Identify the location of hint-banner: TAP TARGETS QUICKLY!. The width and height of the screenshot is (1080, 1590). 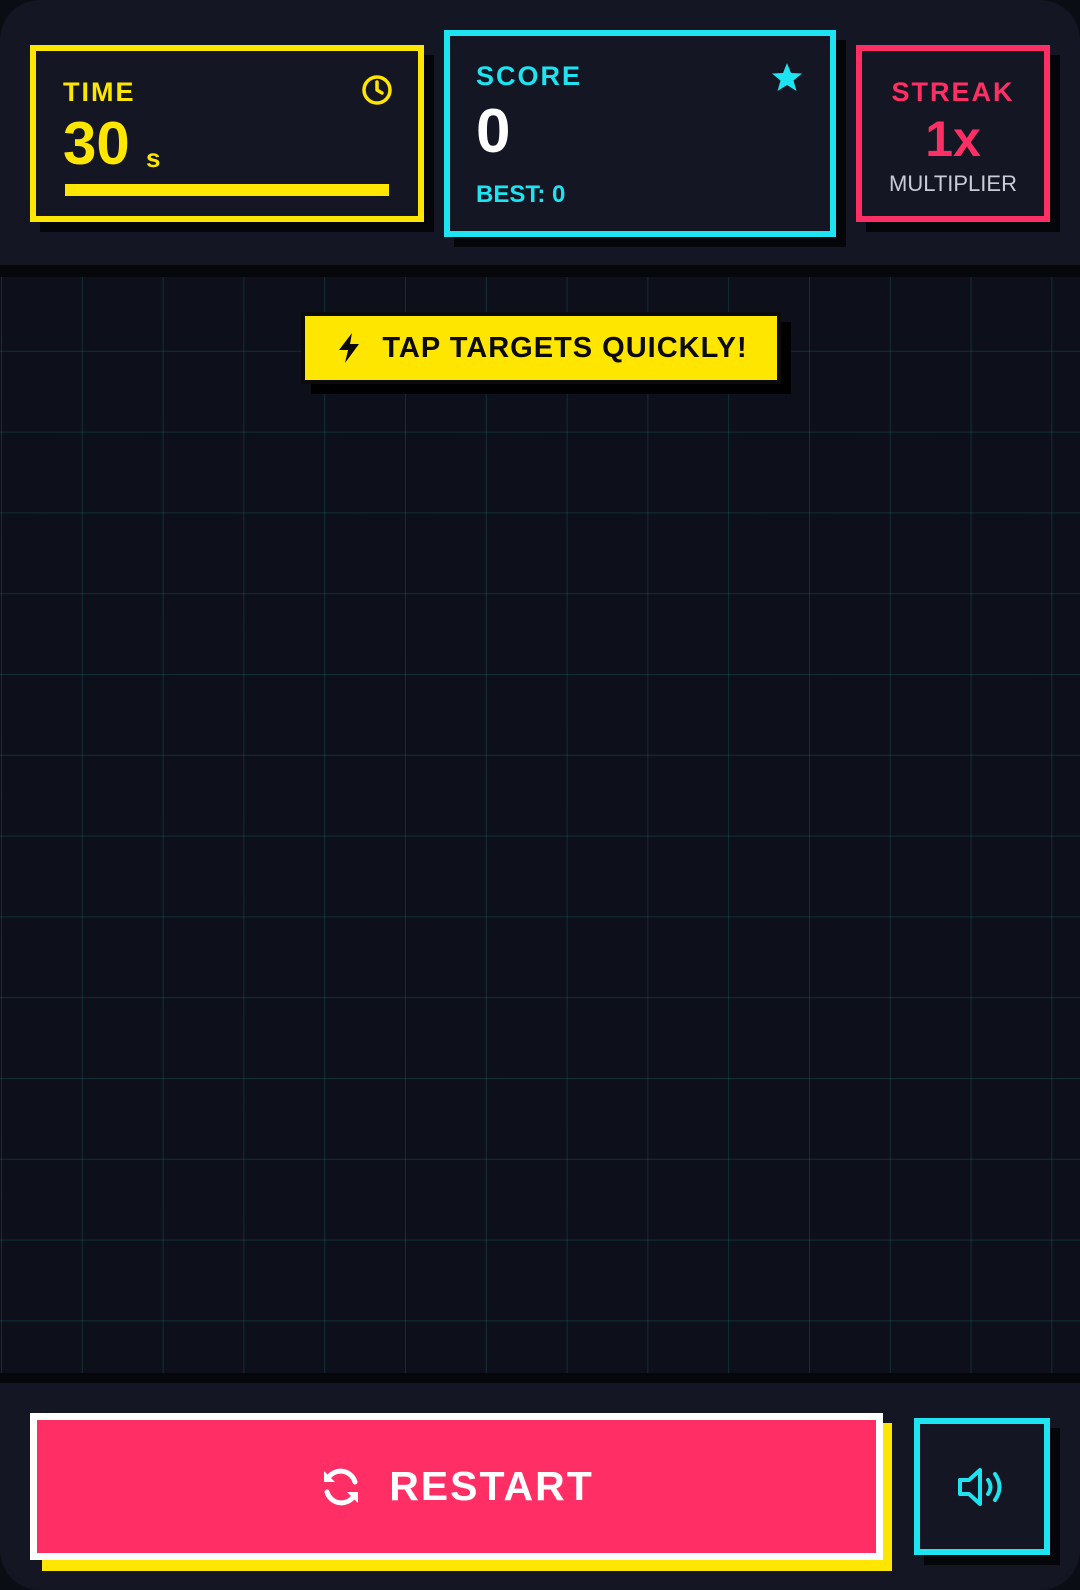
(541, 348).